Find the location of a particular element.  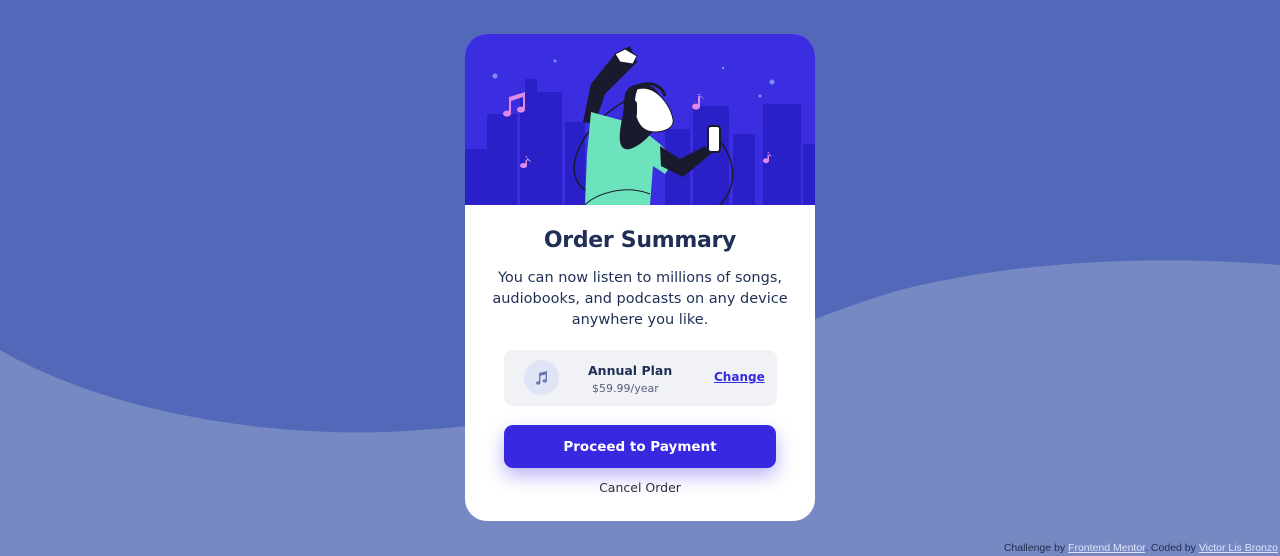

attribution-coded-by: . Coded by is located at coordinates (1170, 548).